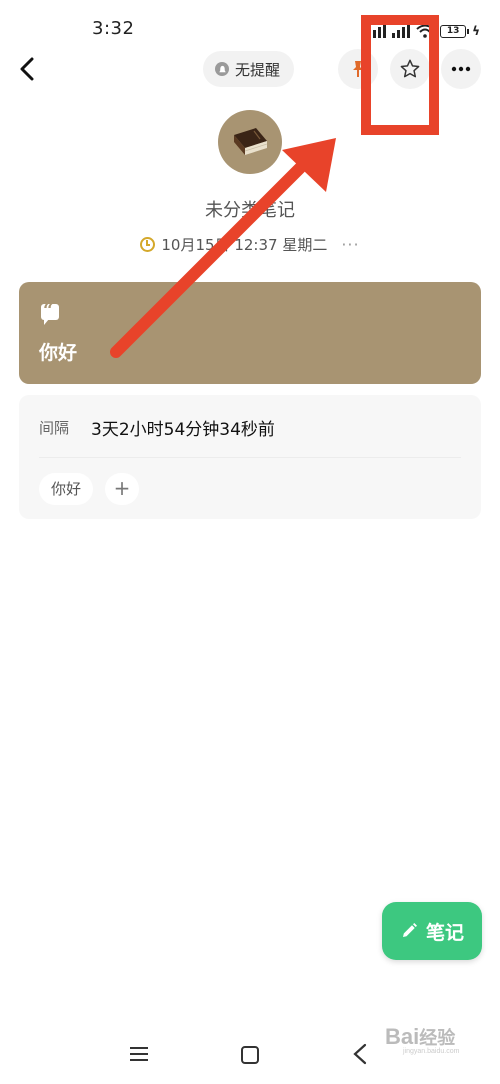  Describe the element at coordinates (402, 1036) in the screenshot. I see `watermark-text: Bai` at that location.